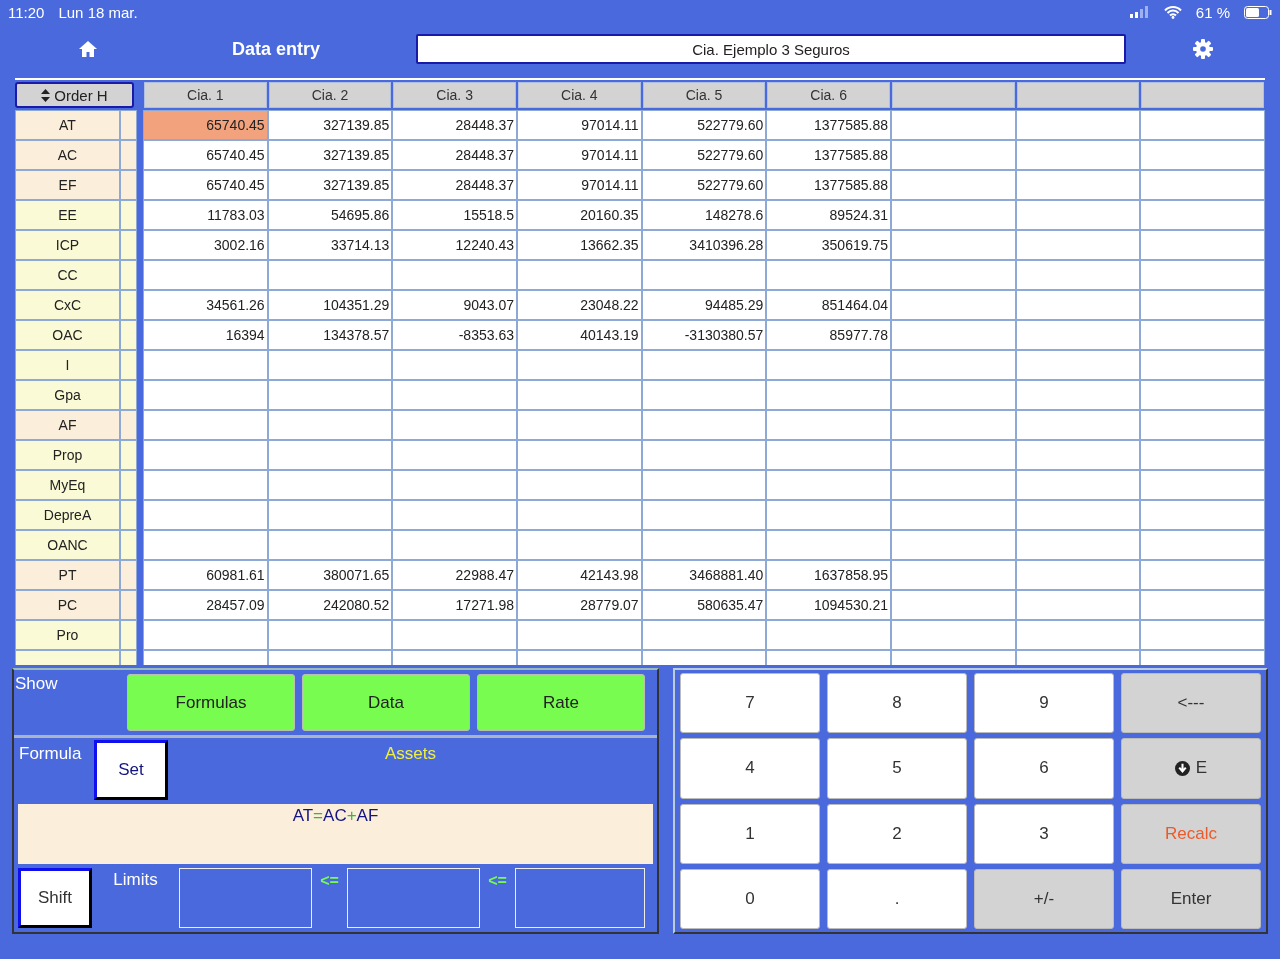 This screenshot has width=1280, height=959. I want to click on table-cell: 580635.47, so click(704, 605).